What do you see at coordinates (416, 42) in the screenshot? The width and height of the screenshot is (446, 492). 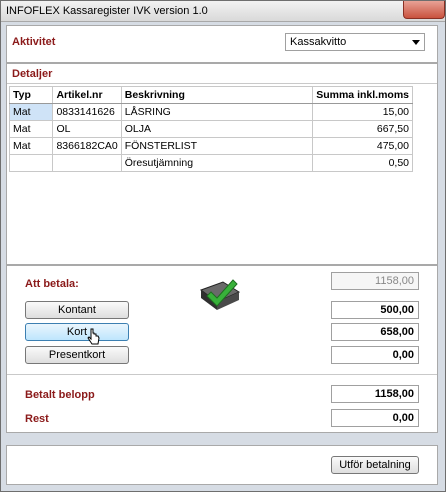 I see `chevron-down-icon` at bounding box center [416, 42].